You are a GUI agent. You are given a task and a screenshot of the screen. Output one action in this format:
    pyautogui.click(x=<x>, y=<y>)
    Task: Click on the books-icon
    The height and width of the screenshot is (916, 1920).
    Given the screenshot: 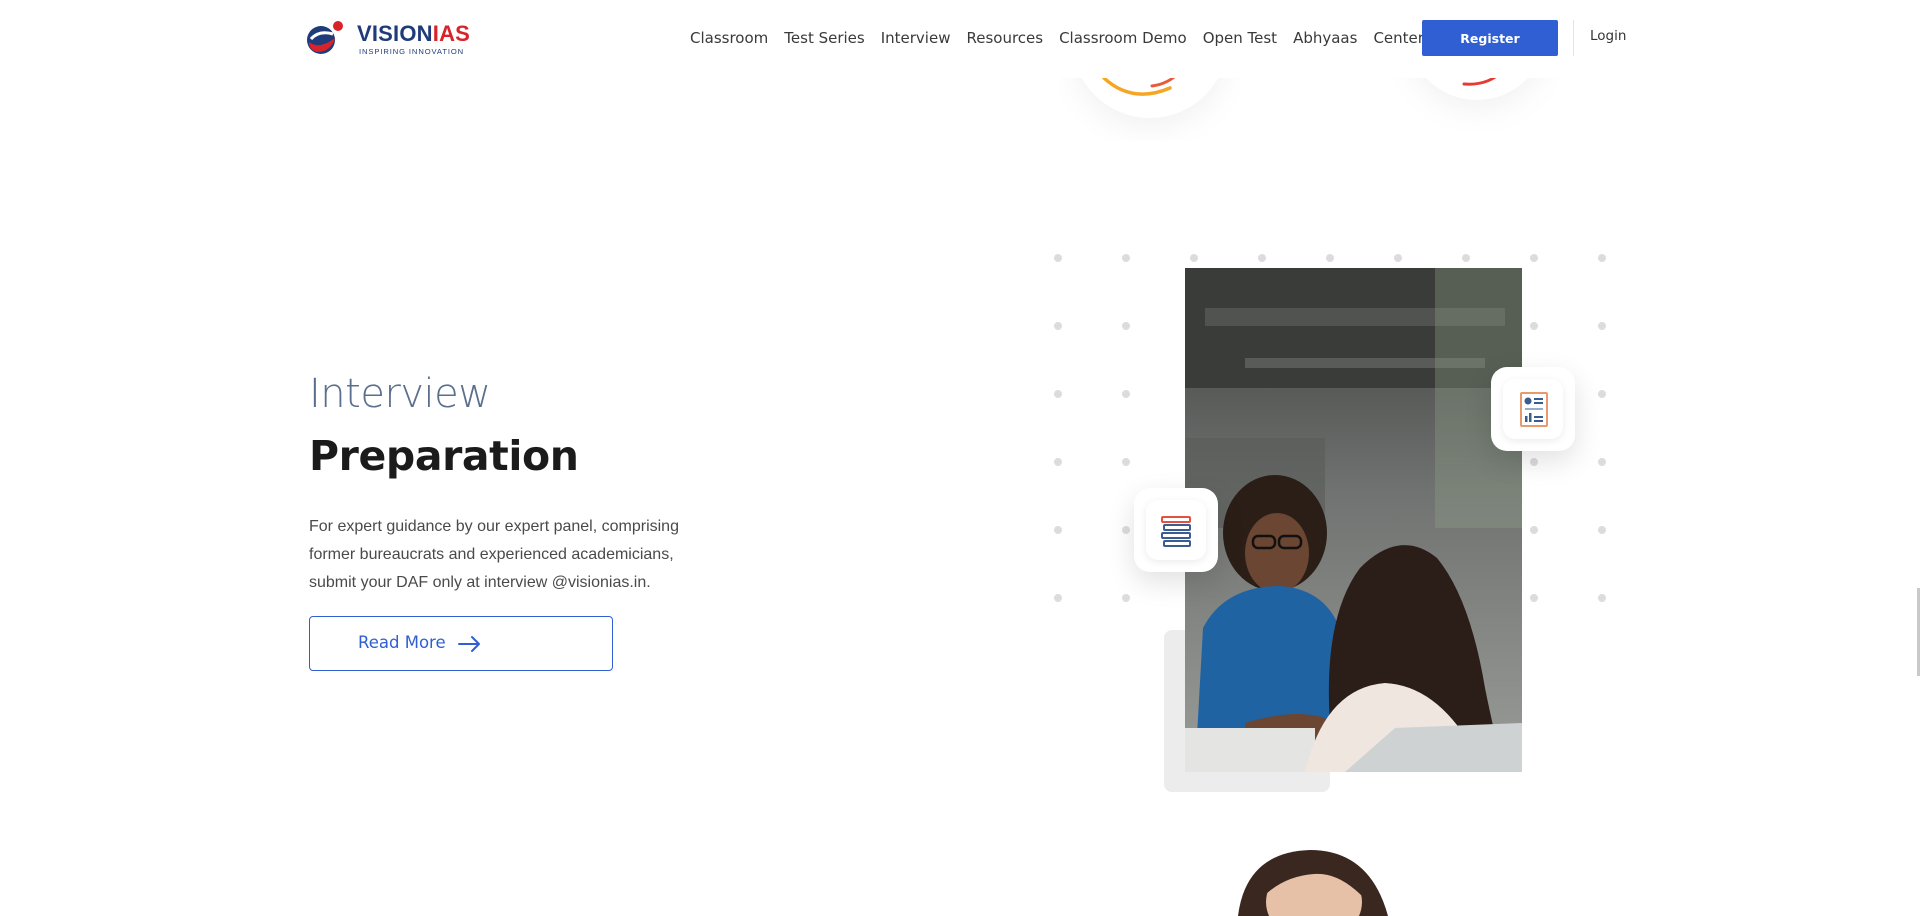 What is the action you would take?
    pyautogui.click(x=1176, y=531)
    